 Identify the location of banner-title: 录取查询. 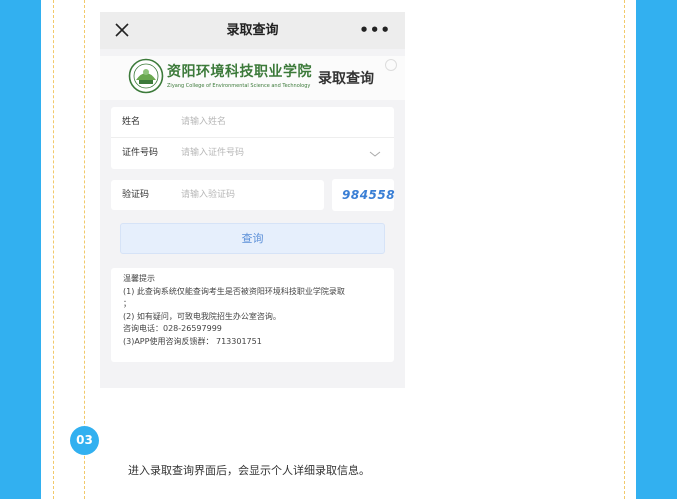
(346, 79).